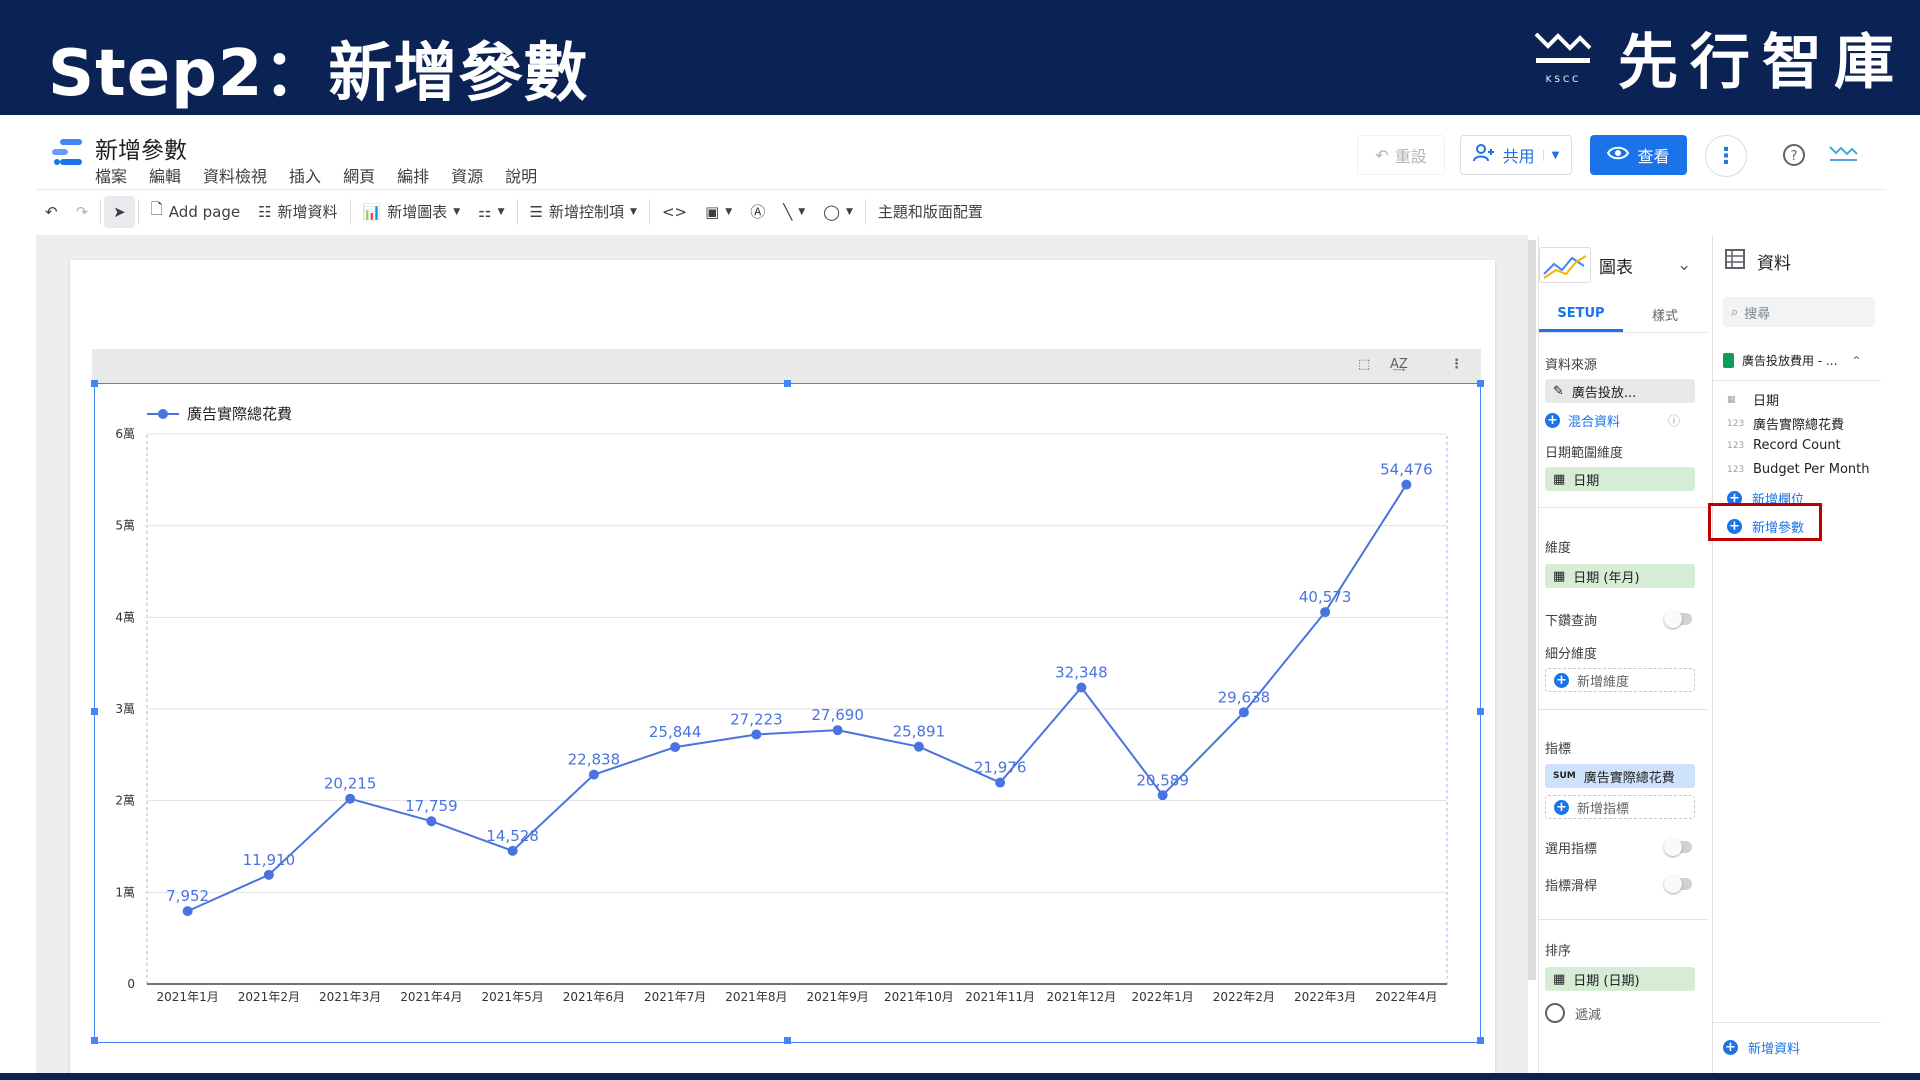  I want to click on select-area-icon: ⬚, so click(1364, 364).